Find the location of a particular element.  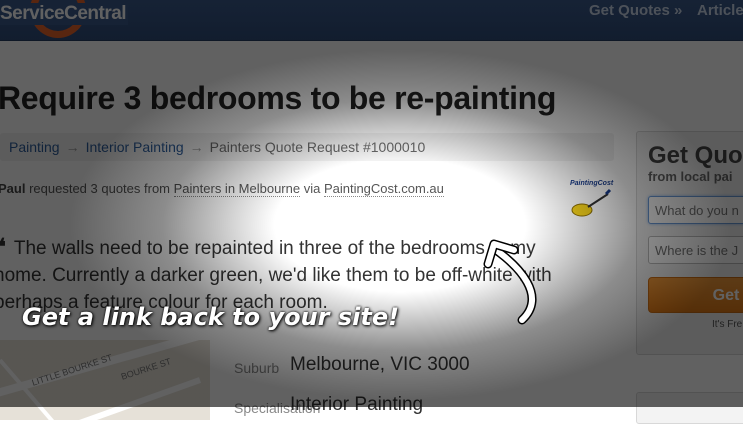

top-nav-bar: ServiceCentral Get Quotes » Article is located at coordinates (371, 20).